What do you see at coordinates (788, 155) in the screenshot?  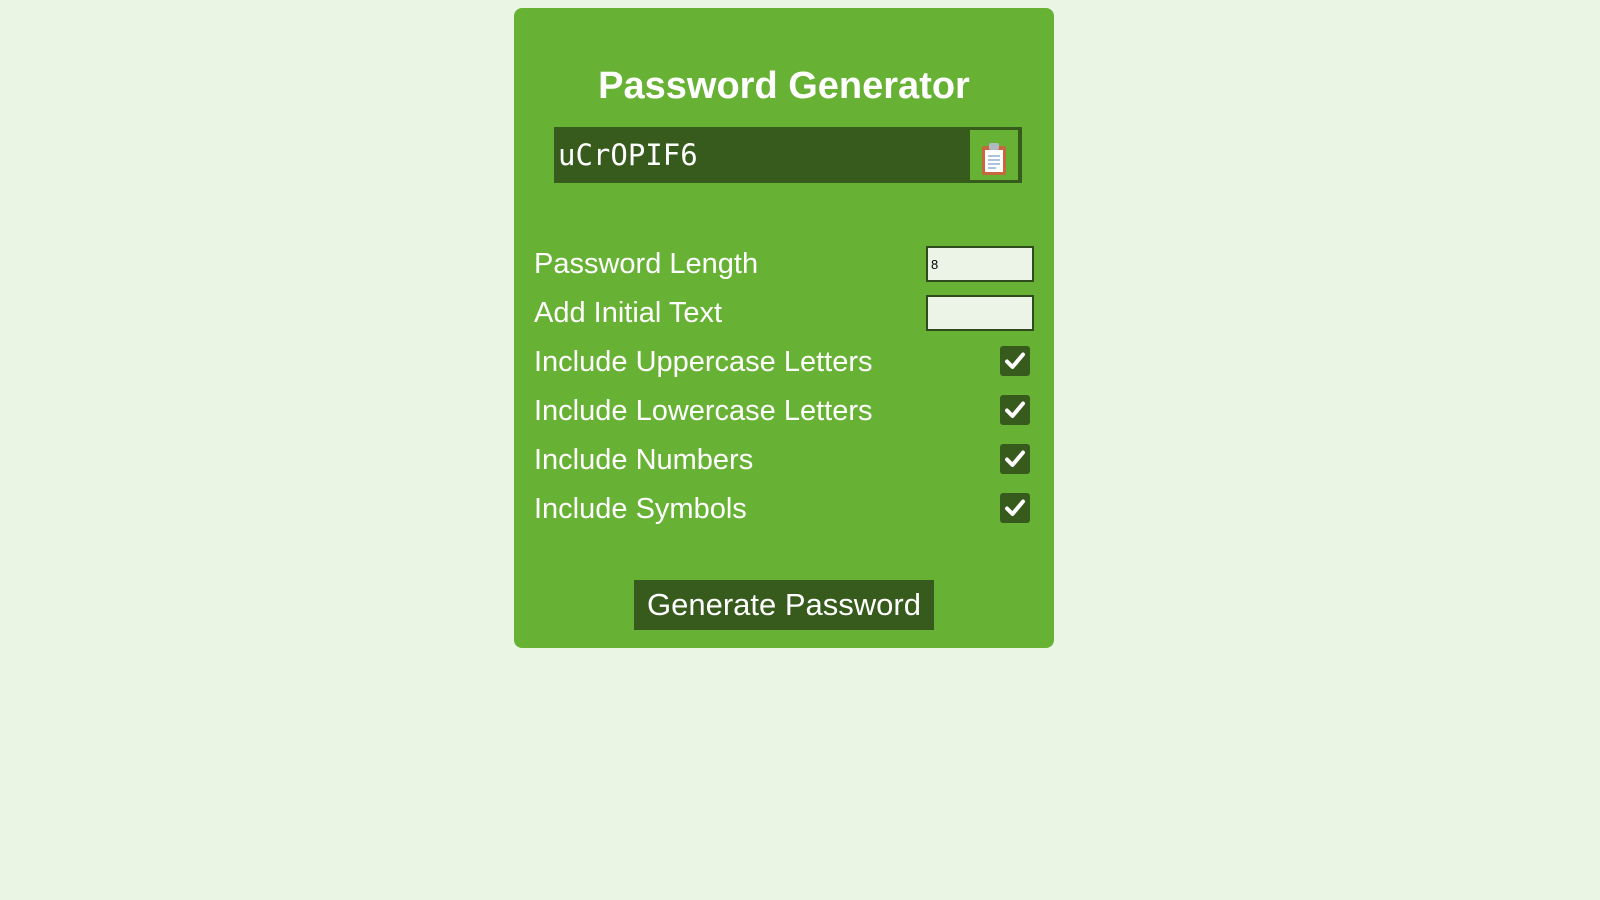 I see `password-result-box: uCrOPIF6` at bounding box center [788, 155].